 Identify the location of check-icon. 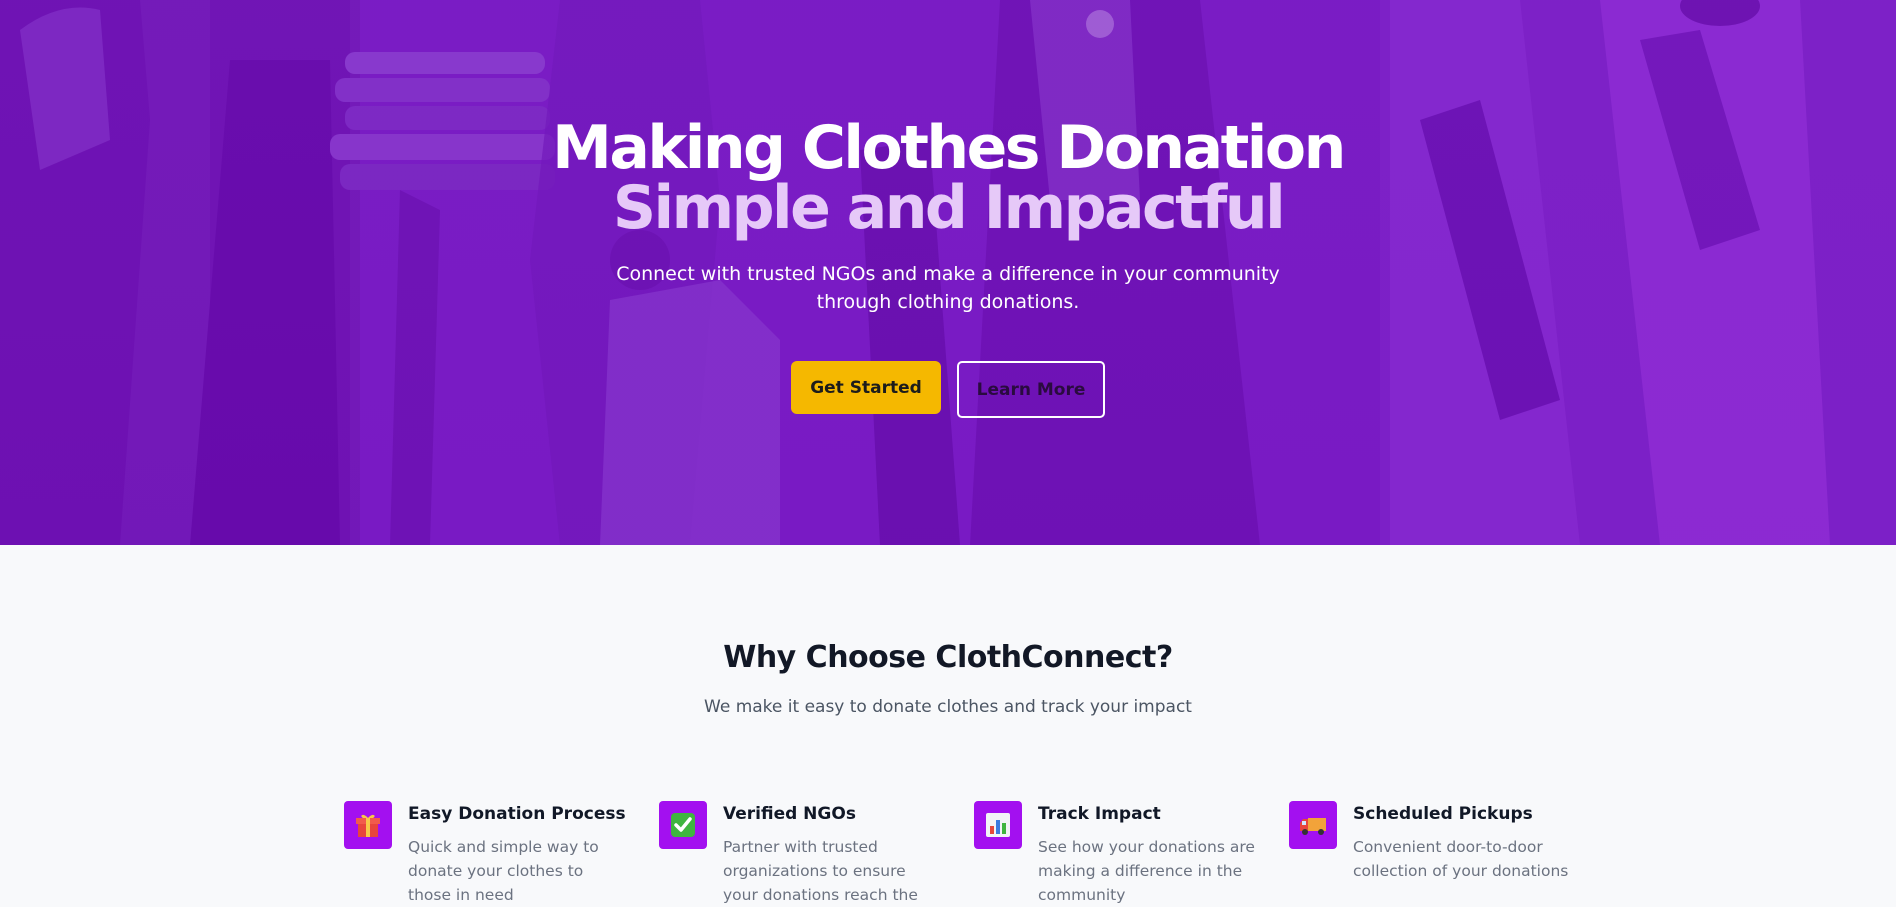
(683, 825).